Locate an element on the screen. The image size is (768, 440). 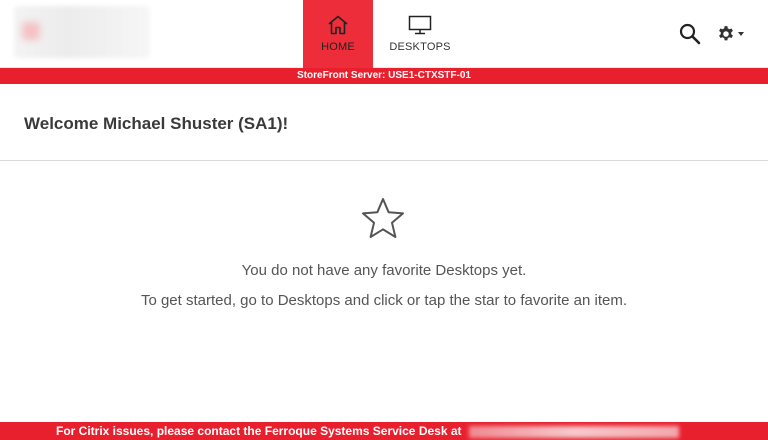
tab-desktops: DESKTOPS is located at coordinates (420, 34).